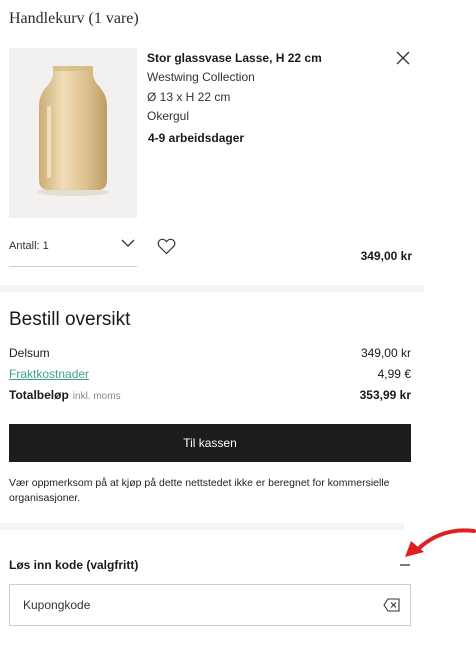 The width and height of the screenshot is (476, 650). What do you see at coordinates (49, 374) in the screenshot?
I see `shipping-costs-link: Fraktkostnader` at bounding box center [49, 374].